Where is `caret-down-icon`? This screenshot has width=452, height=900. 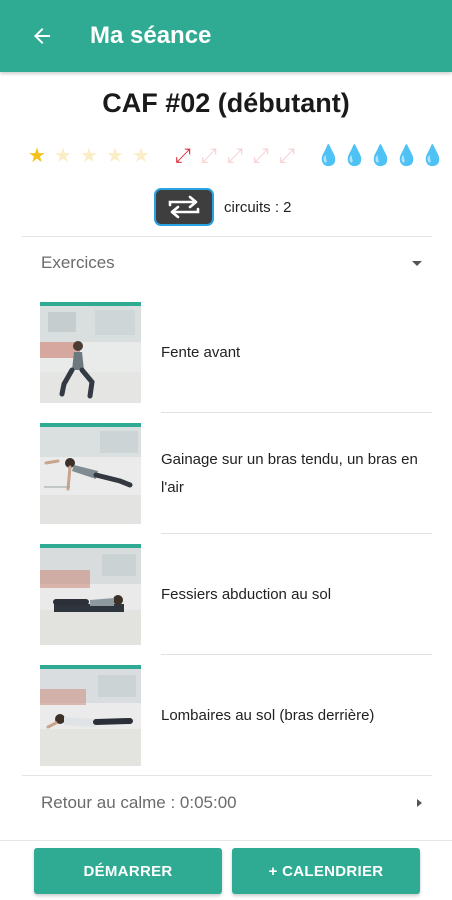
caret-down-icon is located at coordinates (417, 263).